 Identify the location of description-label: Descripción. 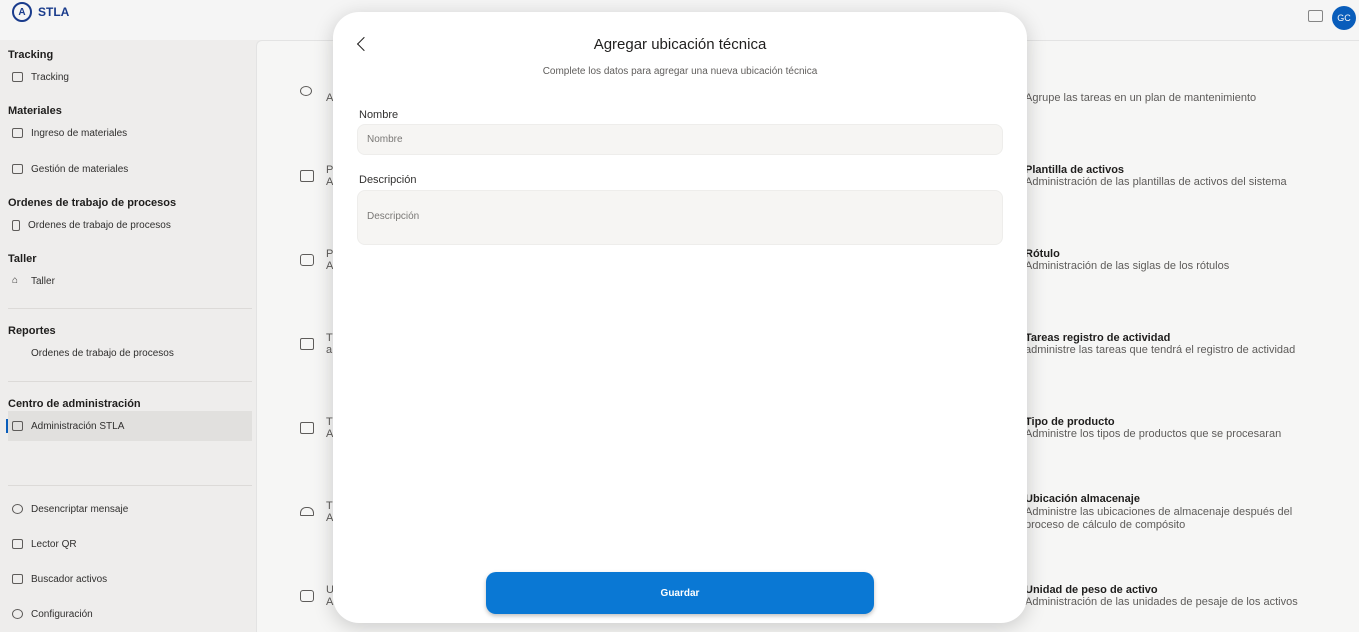
(388, 180).